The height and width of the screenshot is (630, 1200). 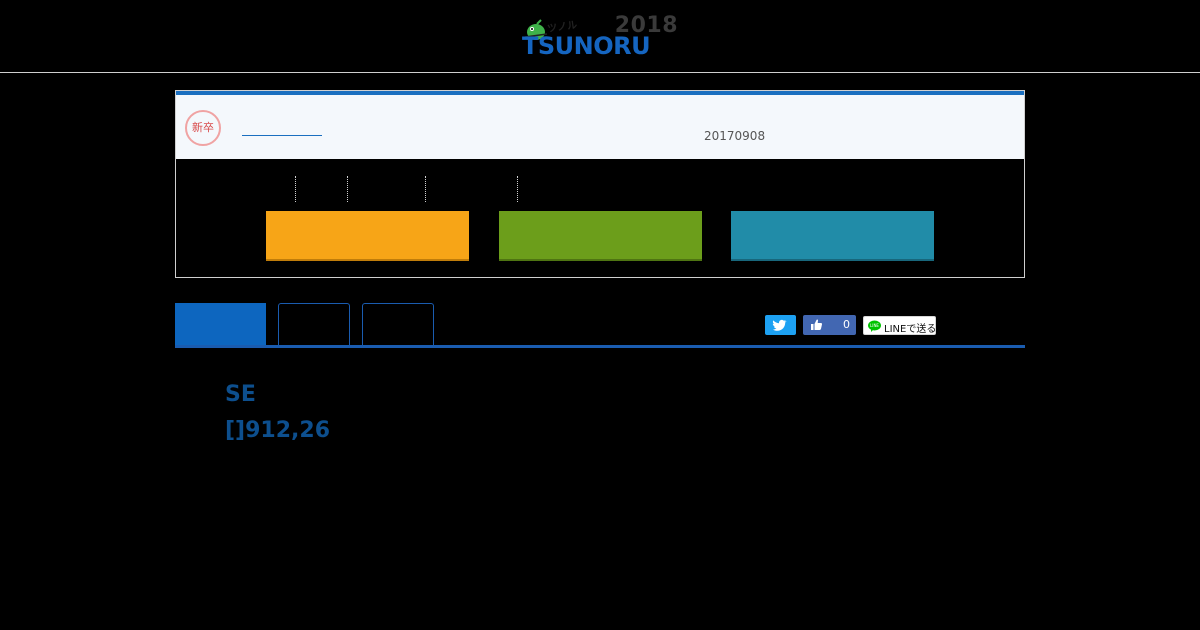 I want to click on logo-brand: TSUNORU, so click(x=586, y=46).